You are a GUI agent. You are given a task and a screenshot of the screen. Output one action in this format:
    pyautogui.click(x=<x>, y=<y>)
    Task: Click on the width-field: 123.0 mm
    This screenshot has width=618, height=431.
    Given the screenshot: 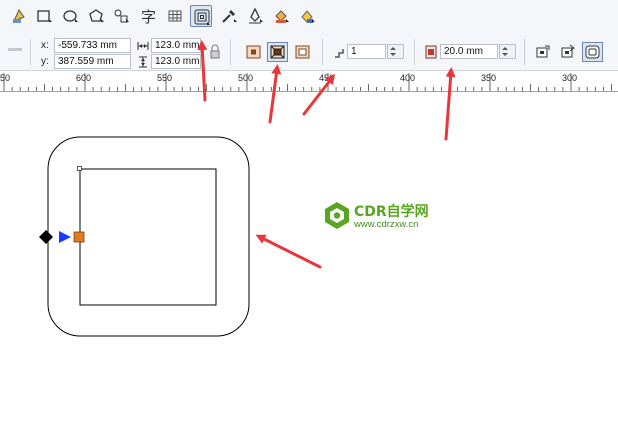 What is the action you would take?
    pyautogui.click(x=176, y=45)
    